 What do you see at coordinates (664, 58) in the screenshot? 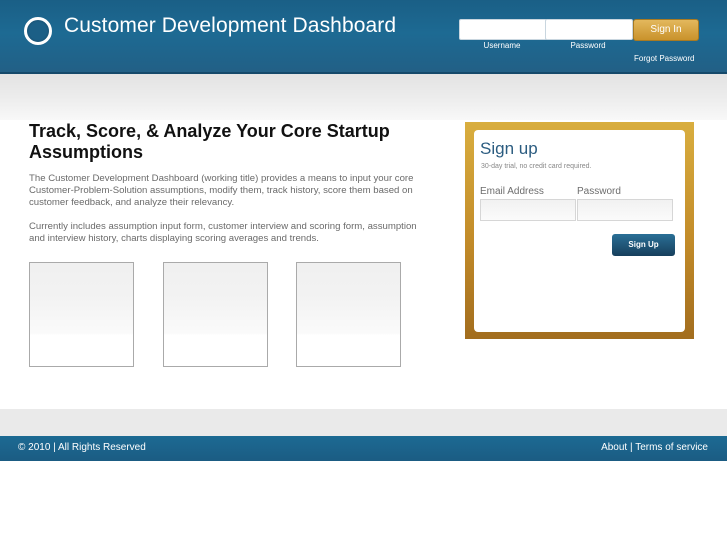
I see `forgot-password-link: Forgot Password` at bounding box center [664, 58].